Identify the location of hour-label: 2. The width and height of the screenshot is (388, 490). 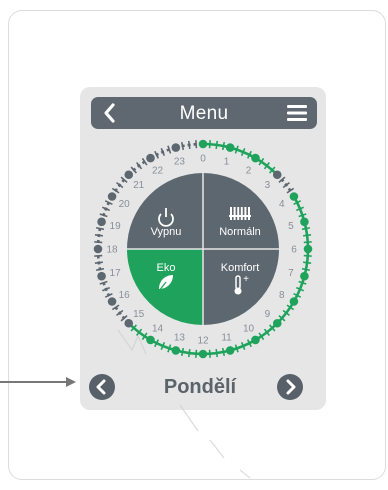
(249, 171).